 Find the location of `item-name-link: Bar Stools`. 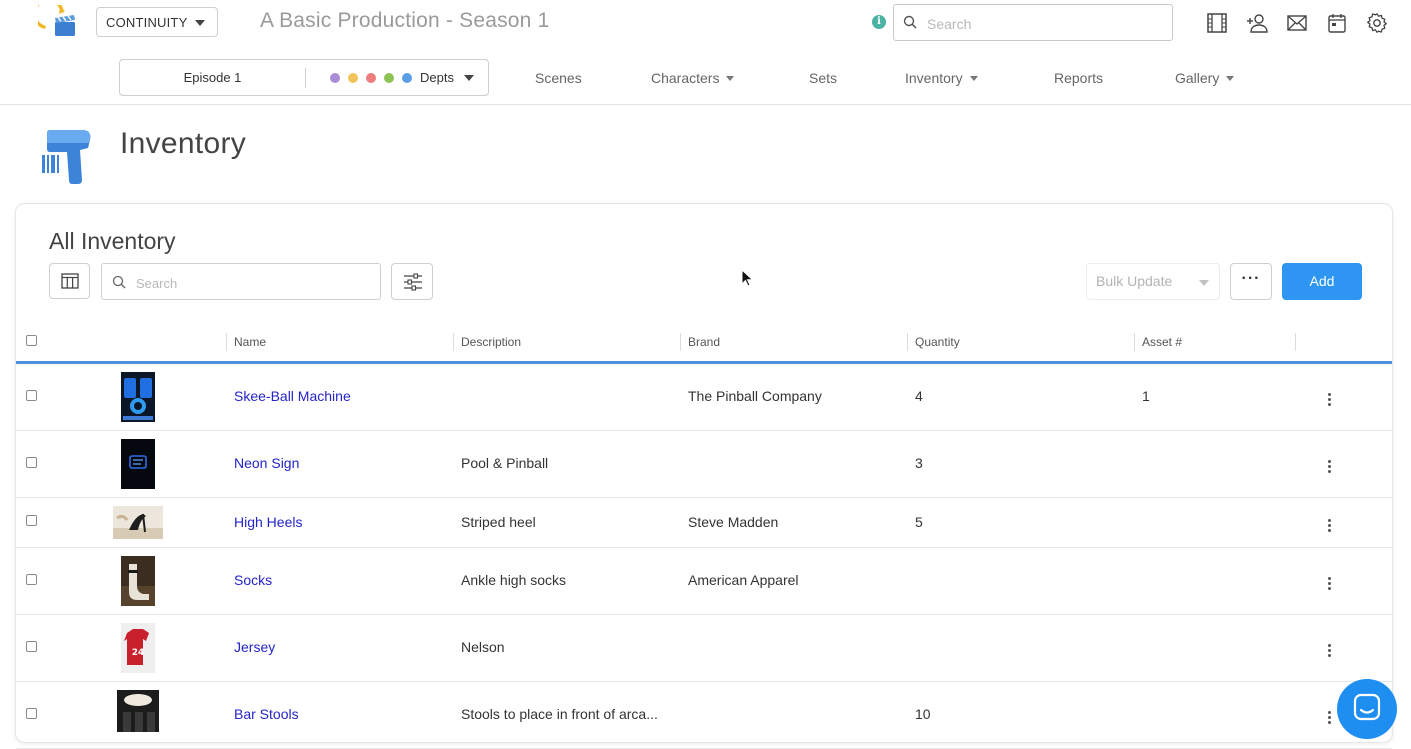

item-name-link: Bar Stools is located at coordinates (266, 714).